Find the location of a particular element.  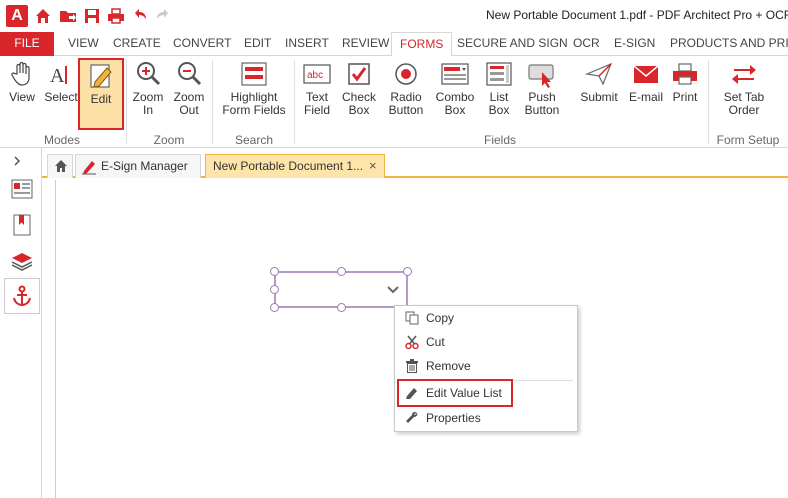

home-tab is located at coordinates (60, 166).